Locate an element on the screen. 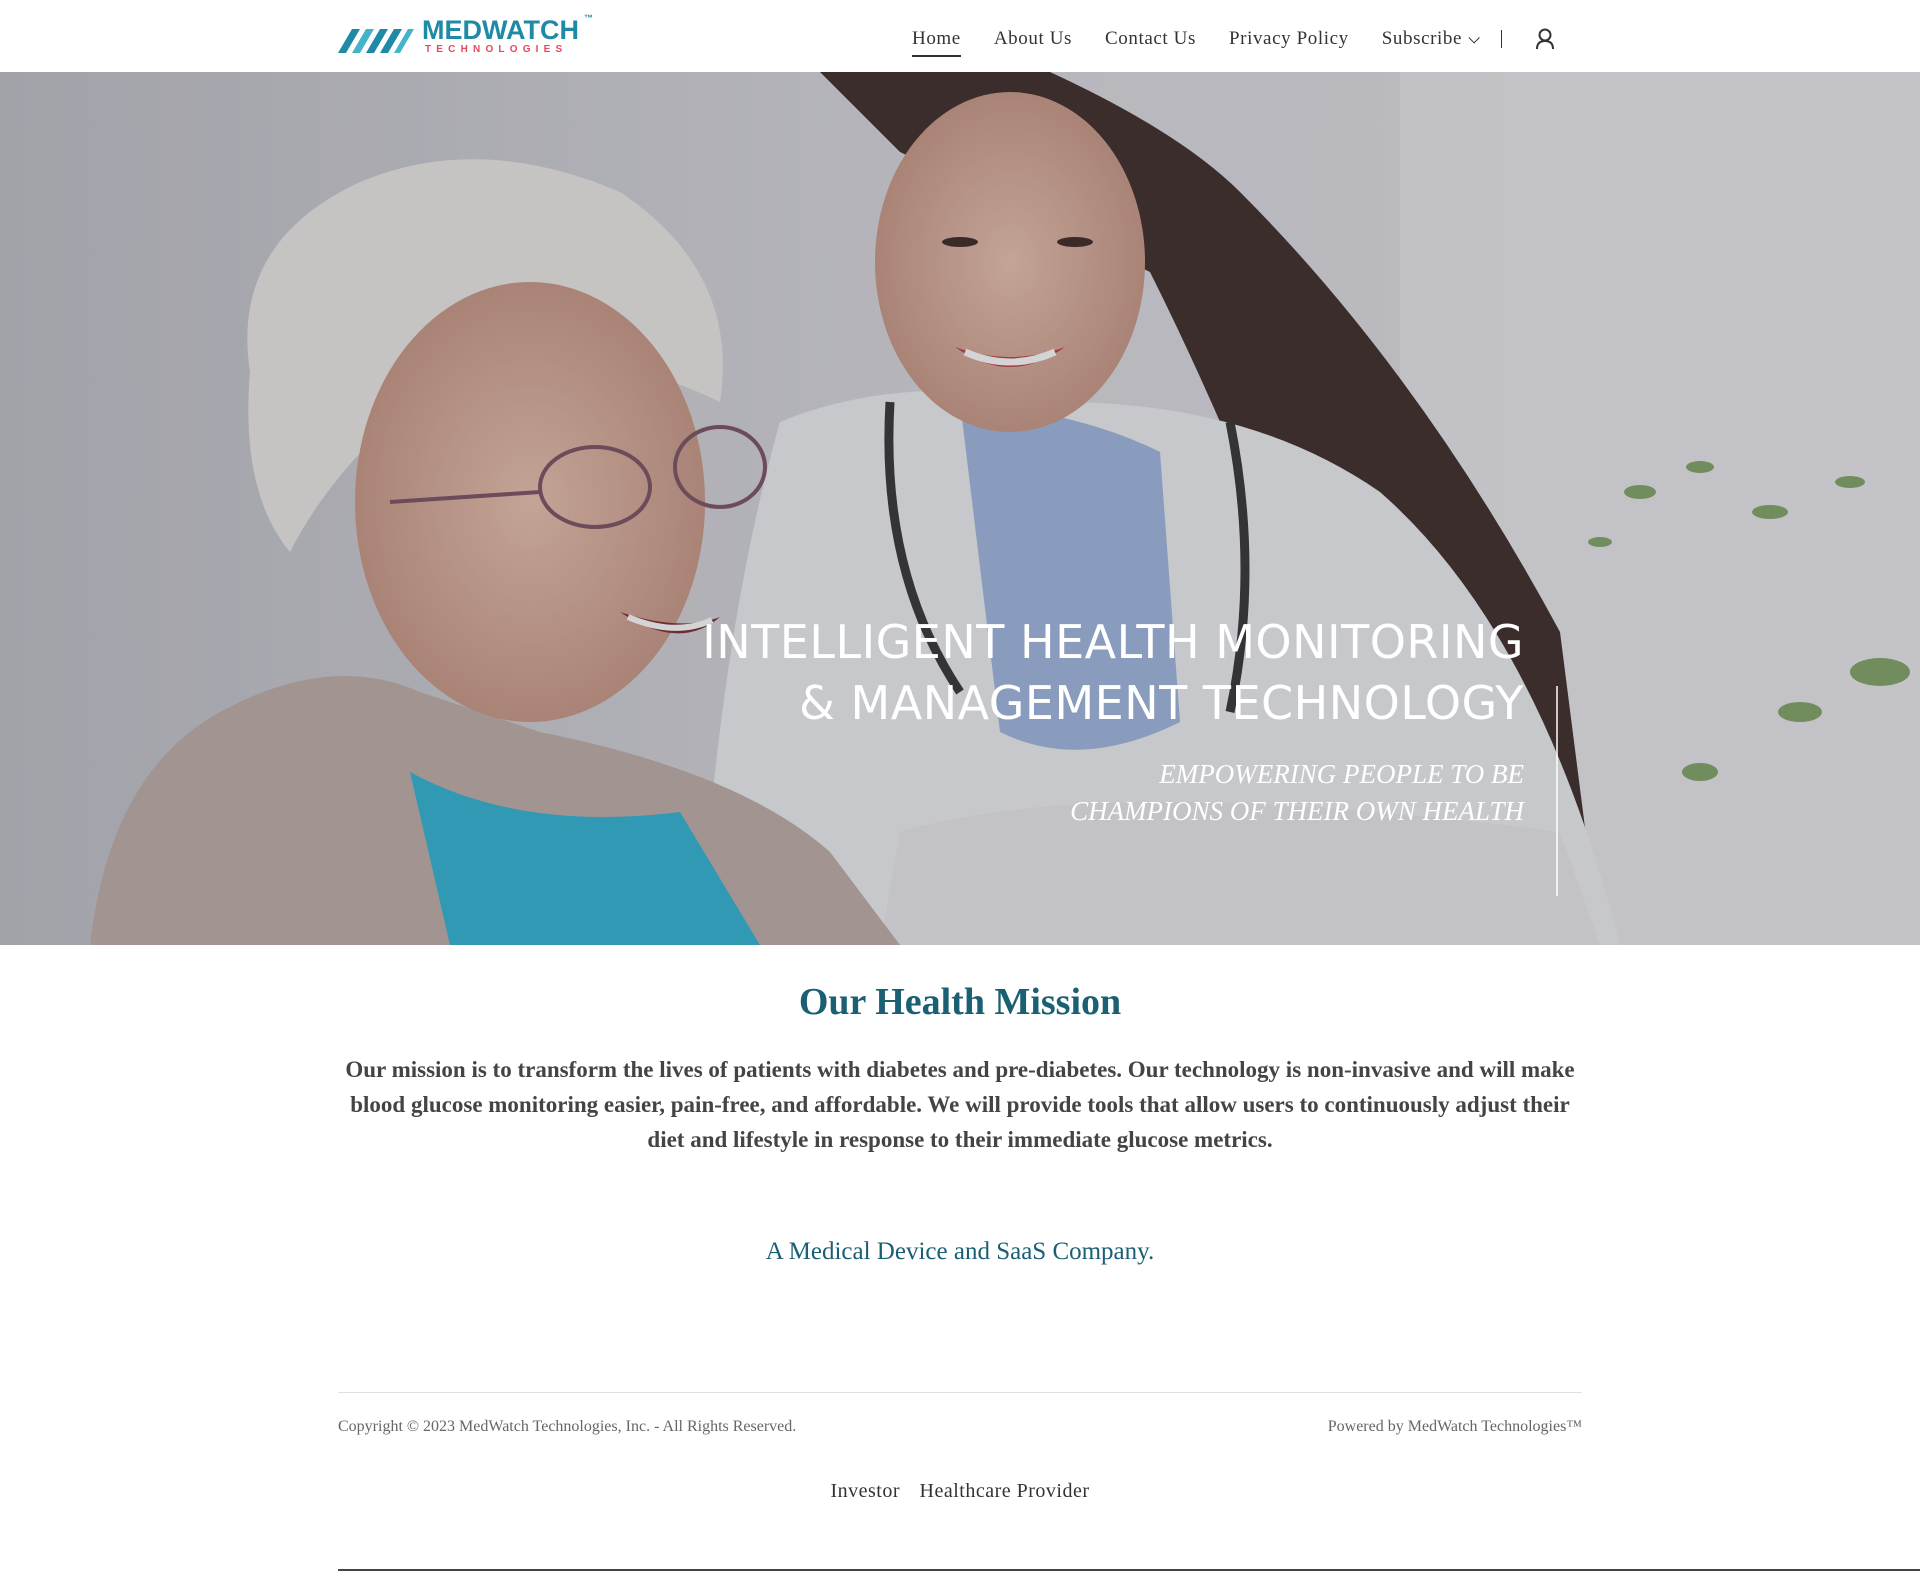 The width and height of the screenshot is (1920, 1571). footer-divider is located at coordinates (960, 1392).